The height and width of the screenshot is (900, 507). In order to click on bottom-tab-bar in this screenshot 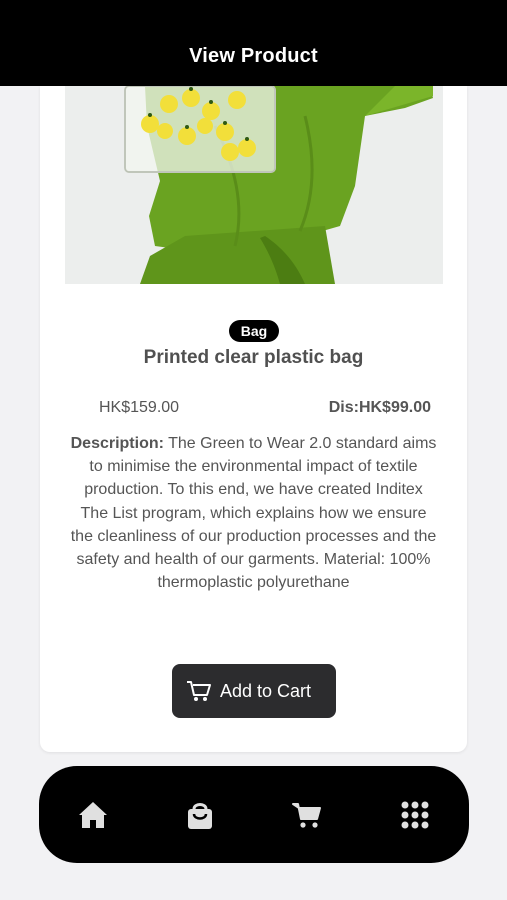, I will do `click(254, 814)`.